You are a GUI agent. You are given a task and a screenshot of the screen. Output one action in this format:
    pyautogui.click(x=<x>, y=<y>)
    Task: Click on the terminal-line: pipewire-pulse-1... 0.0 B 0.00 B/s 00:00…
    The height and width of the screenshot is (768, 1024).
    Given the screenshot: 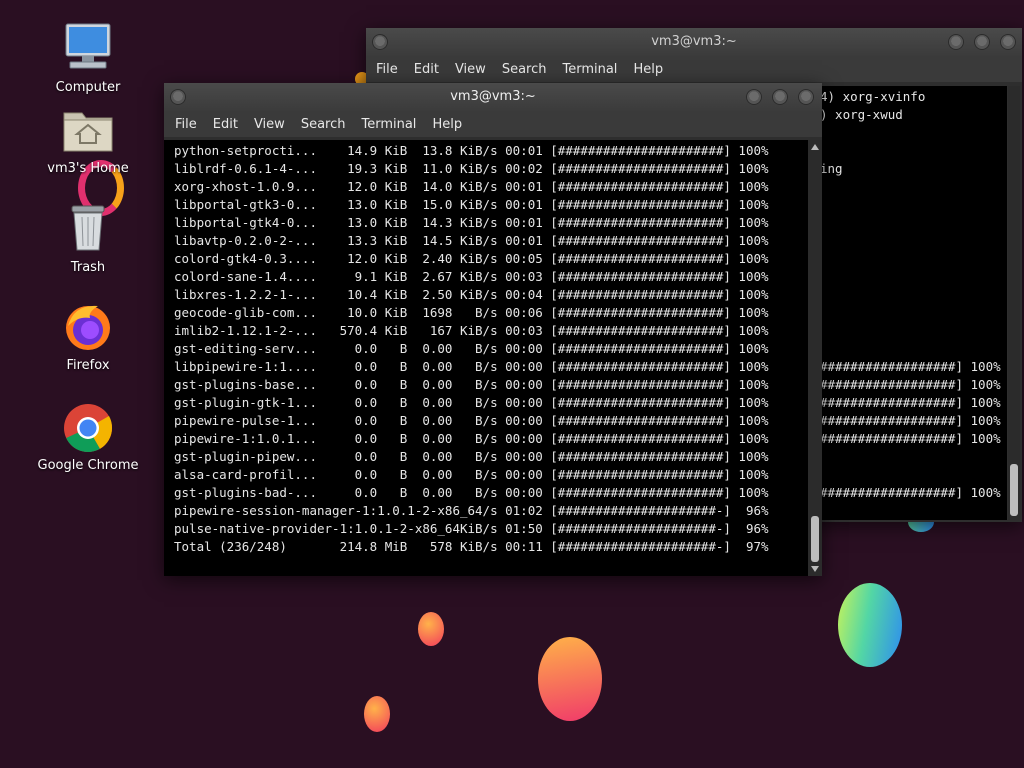 What is the action you would take?
    pyautogui.click(x=471, y=420)
    